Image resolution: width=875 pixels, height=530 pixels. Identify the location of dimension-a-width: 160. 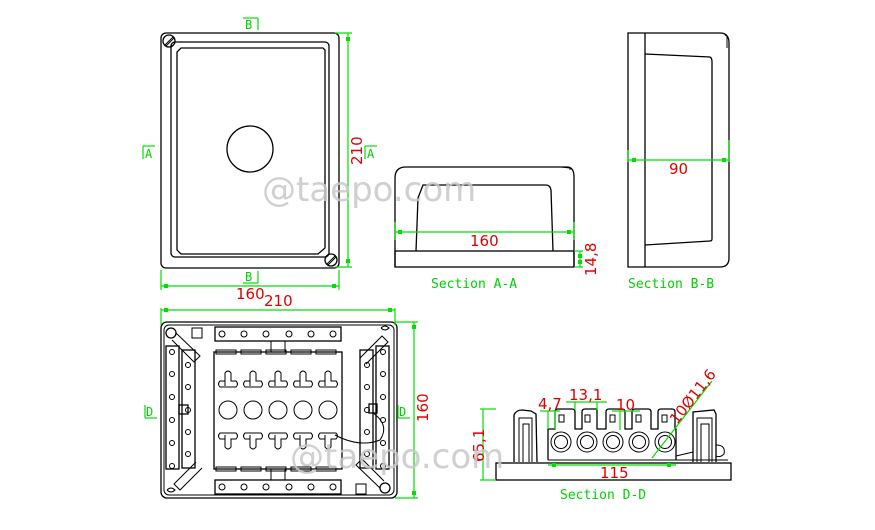
(484, 236).